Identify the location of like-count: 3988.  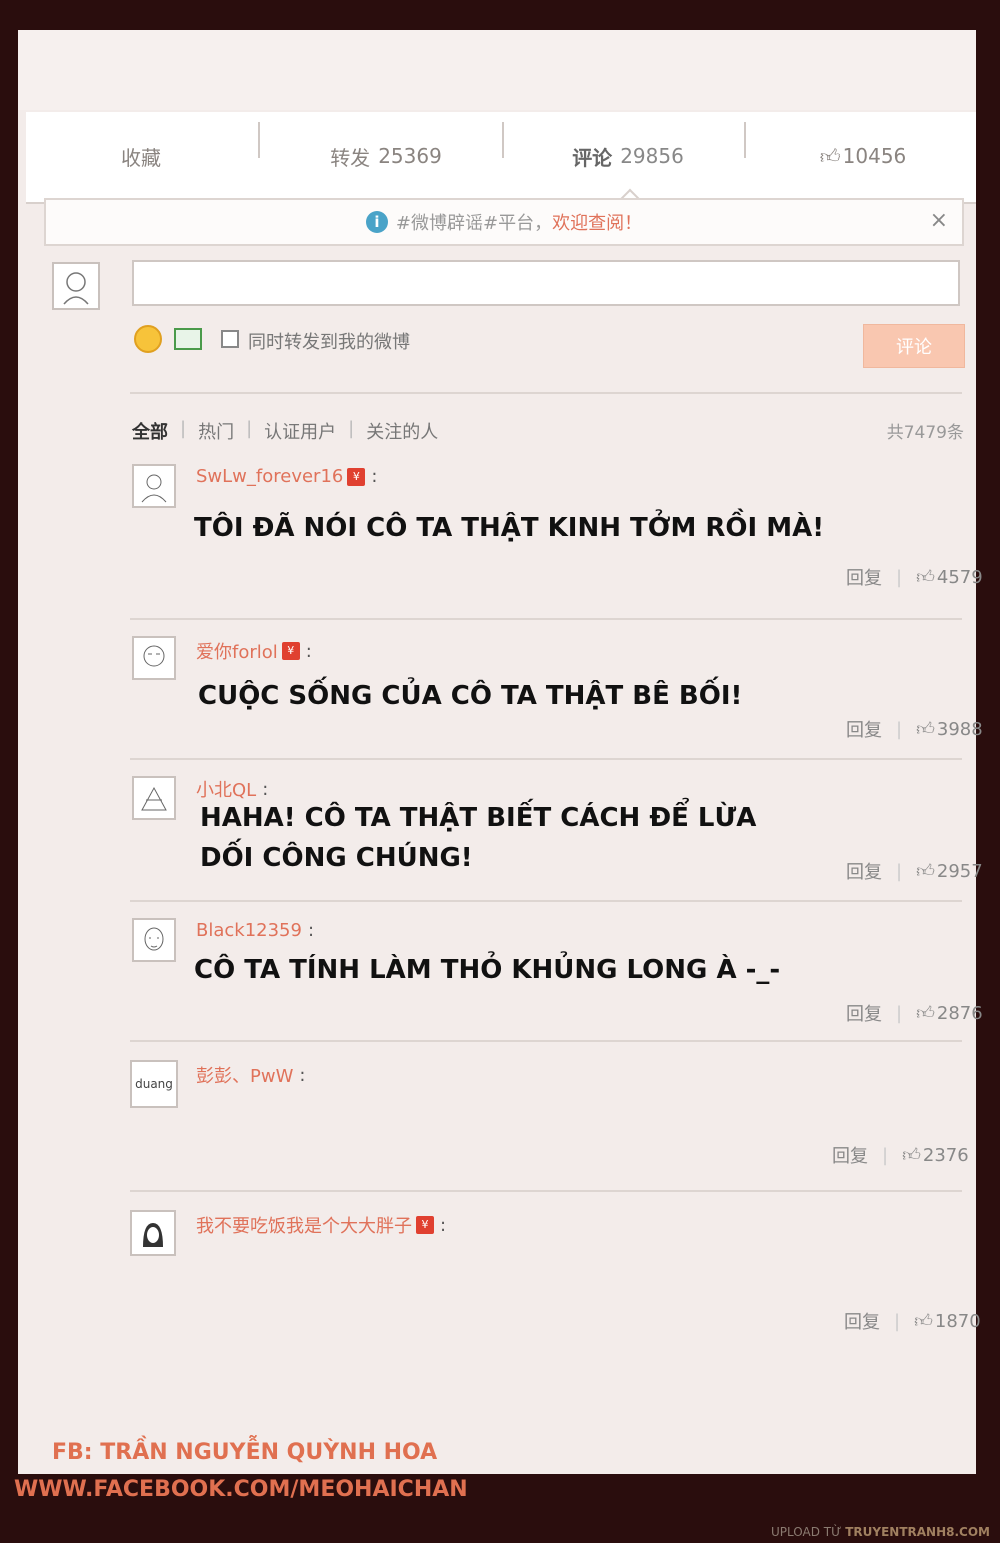
(959, 729).